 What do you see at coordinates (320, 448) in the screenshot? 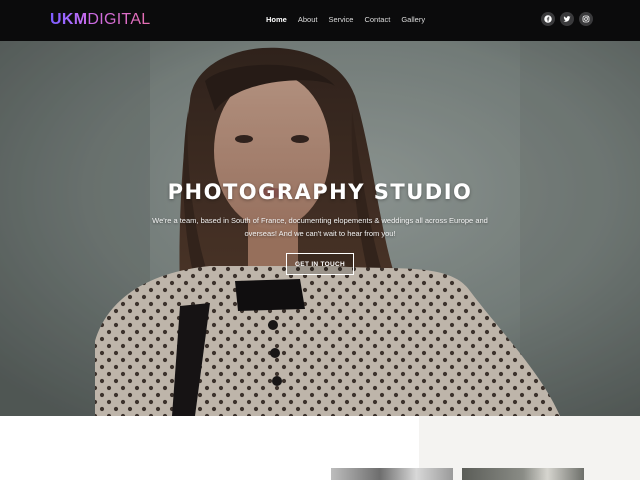
I see `content-section` at bounding box center [320, 448].